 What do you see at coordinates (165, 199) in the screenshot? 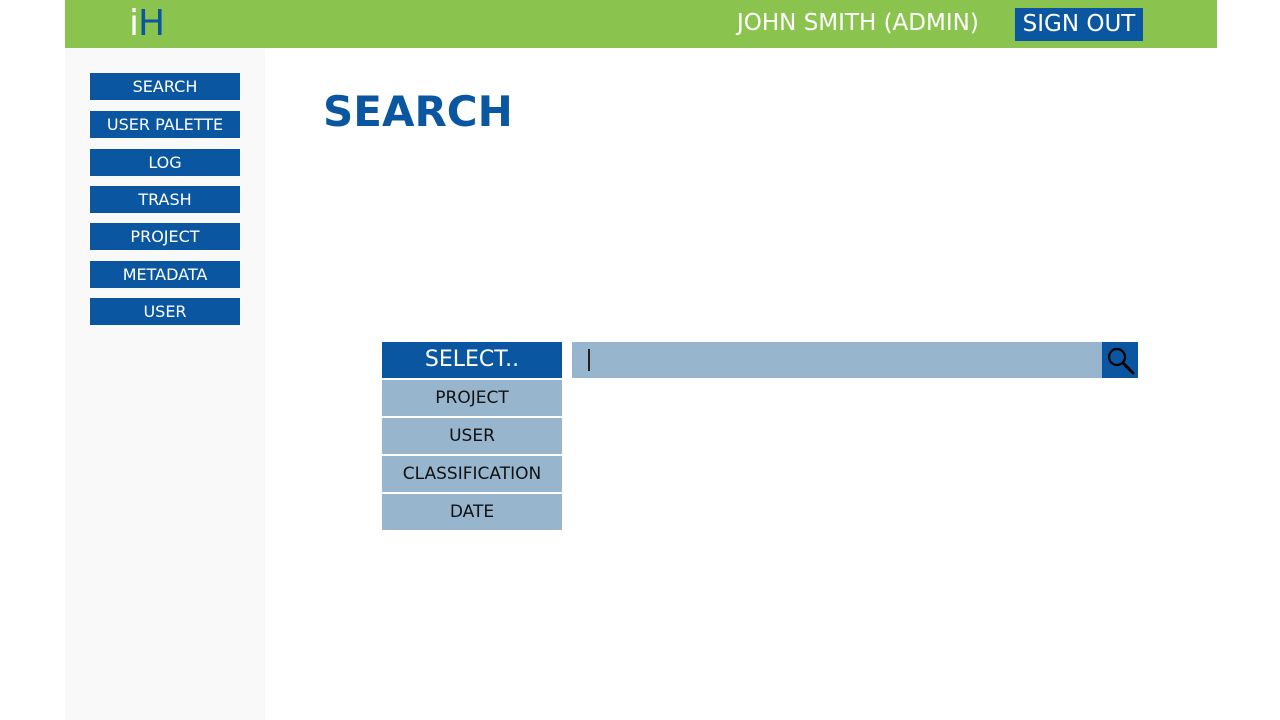
I see `sidebar-item-trash: TRASH` at bounding box center [165, 199].